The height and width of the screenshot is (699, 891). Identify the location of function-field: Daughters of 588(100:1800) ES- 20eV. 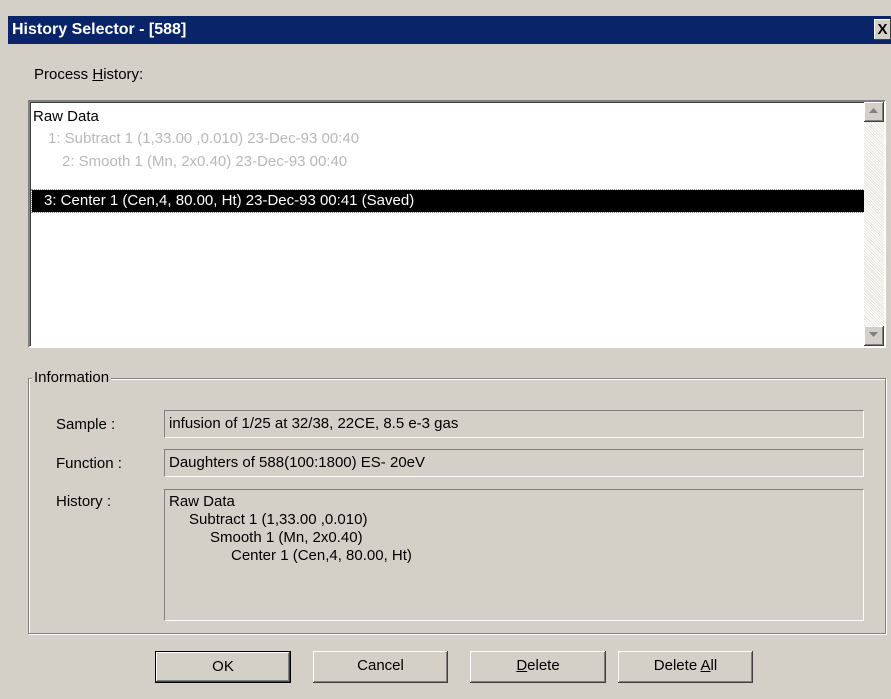
(514, 463).